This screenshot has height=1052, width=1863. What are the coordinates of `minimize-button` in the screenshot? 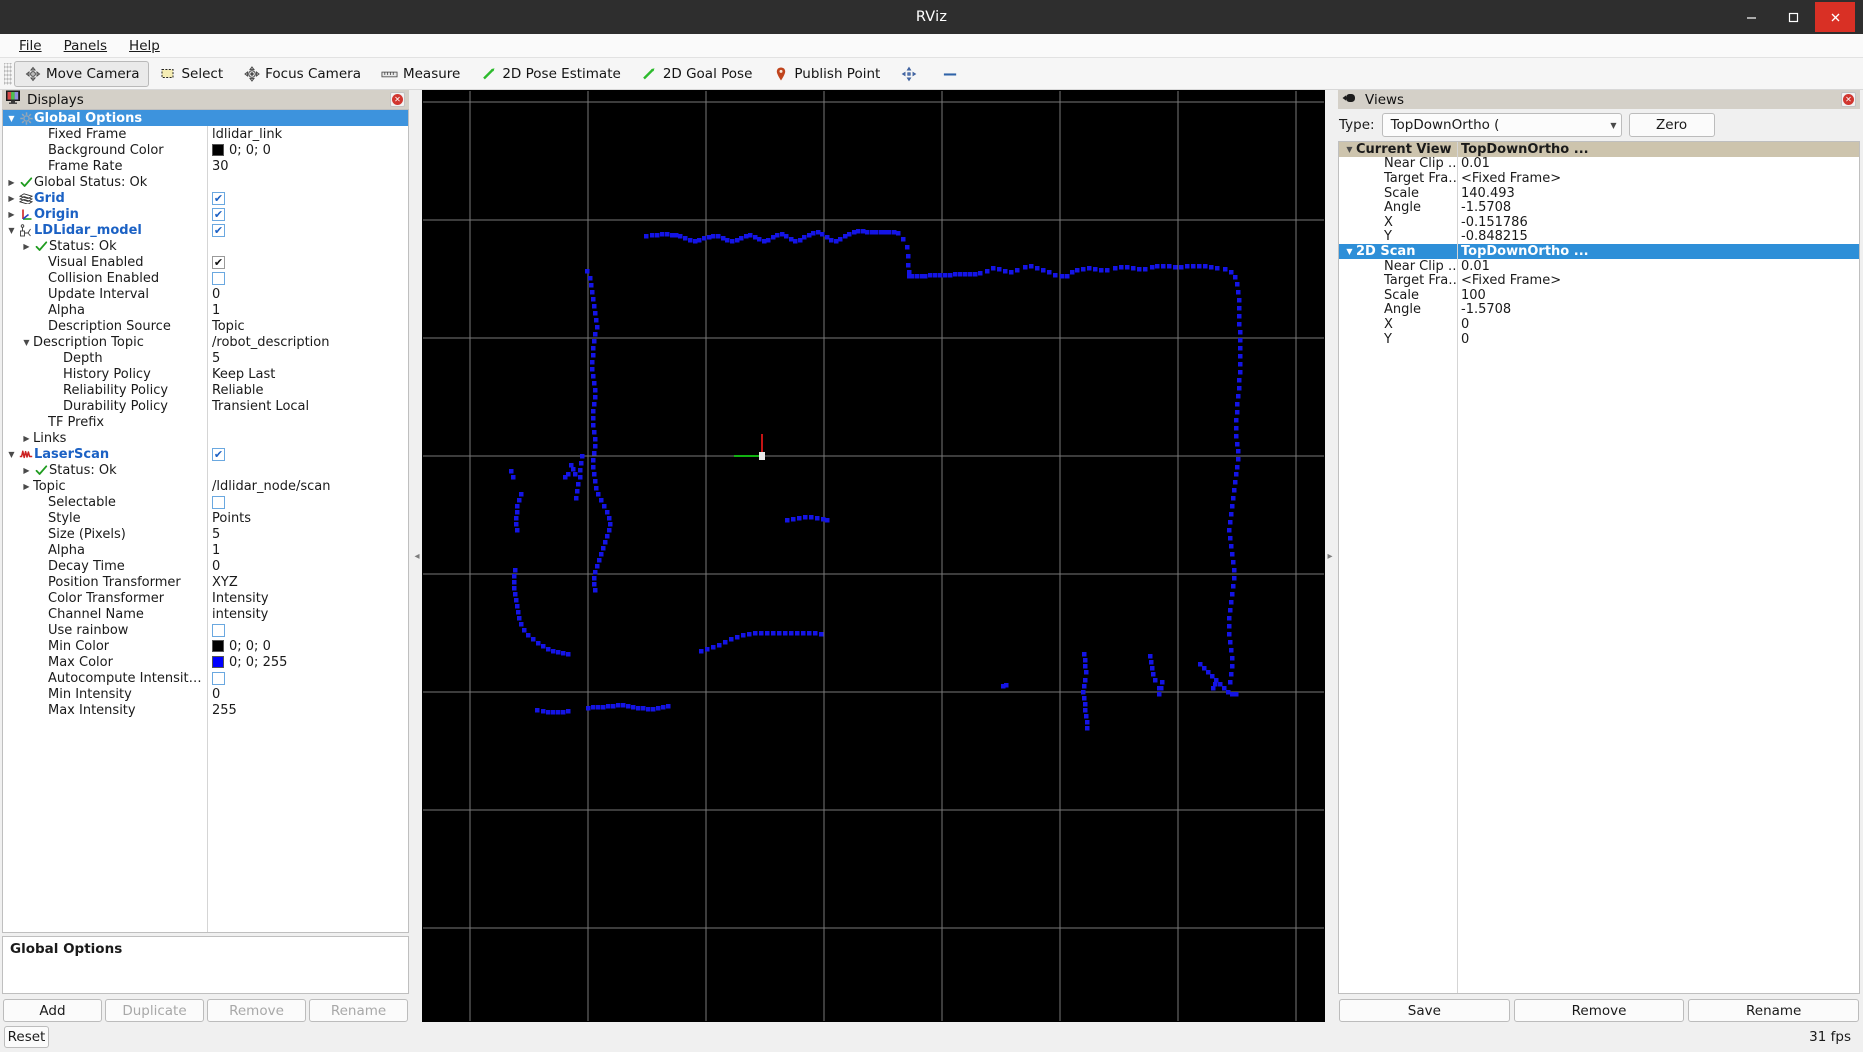 It's located at (1751, 17).